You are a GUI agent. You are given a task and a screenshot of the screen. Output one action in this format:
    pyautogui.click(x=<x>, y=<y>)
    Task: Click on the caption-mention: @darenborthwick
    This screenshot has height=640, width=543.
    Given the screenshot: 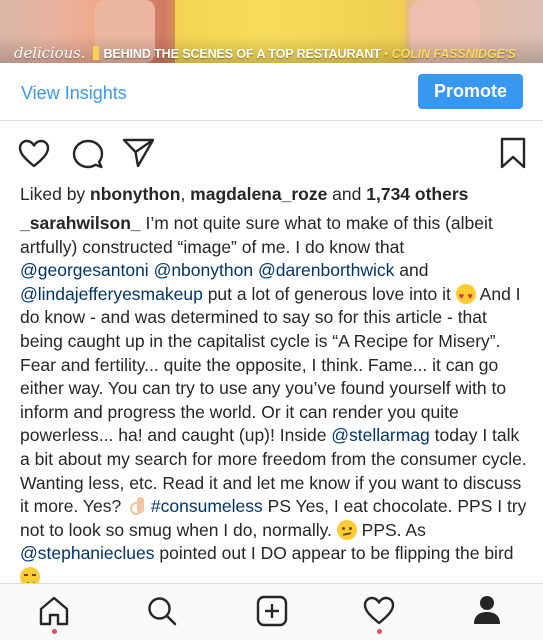 What is the action you would take?
    pyautogui.click(x=326, y=270)
    